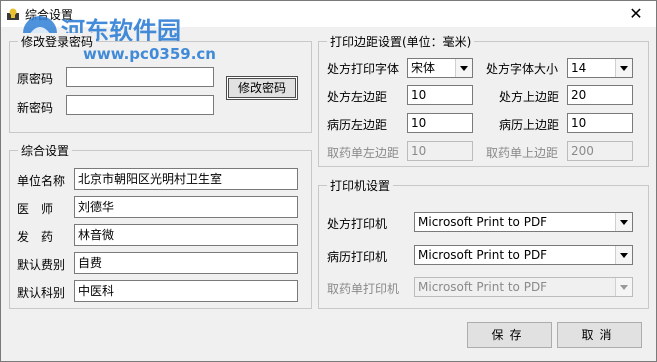 The height and width of the screenshot is (362, 657). Describe the element at coordinates (579, 68) in the screenshot. I see `rx-fontsize-value: 14` at that location.